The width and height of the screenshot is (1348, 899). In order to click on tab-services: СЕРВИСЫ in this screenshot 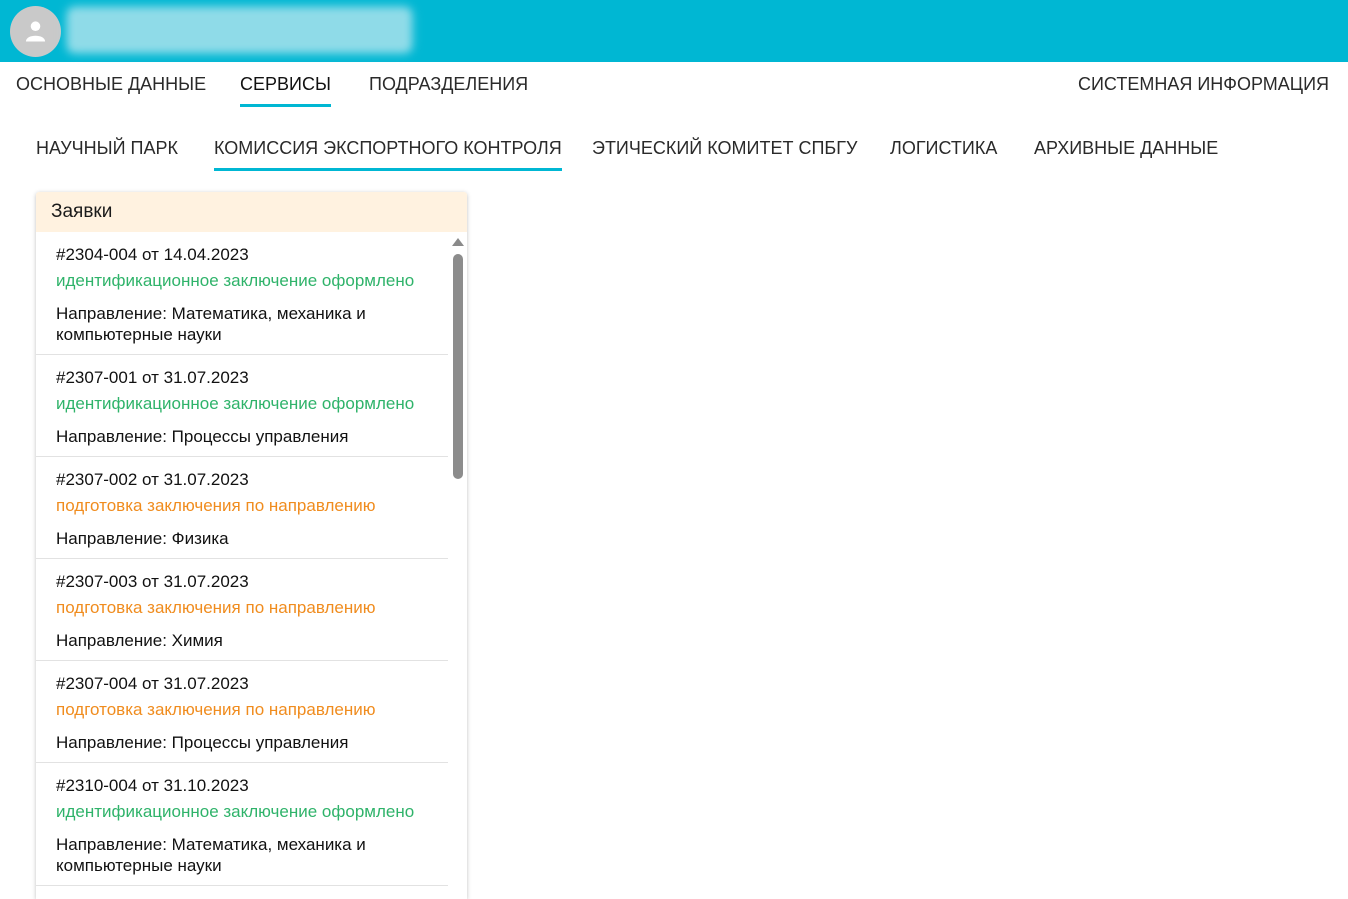, I will do `click(285, 84)`.